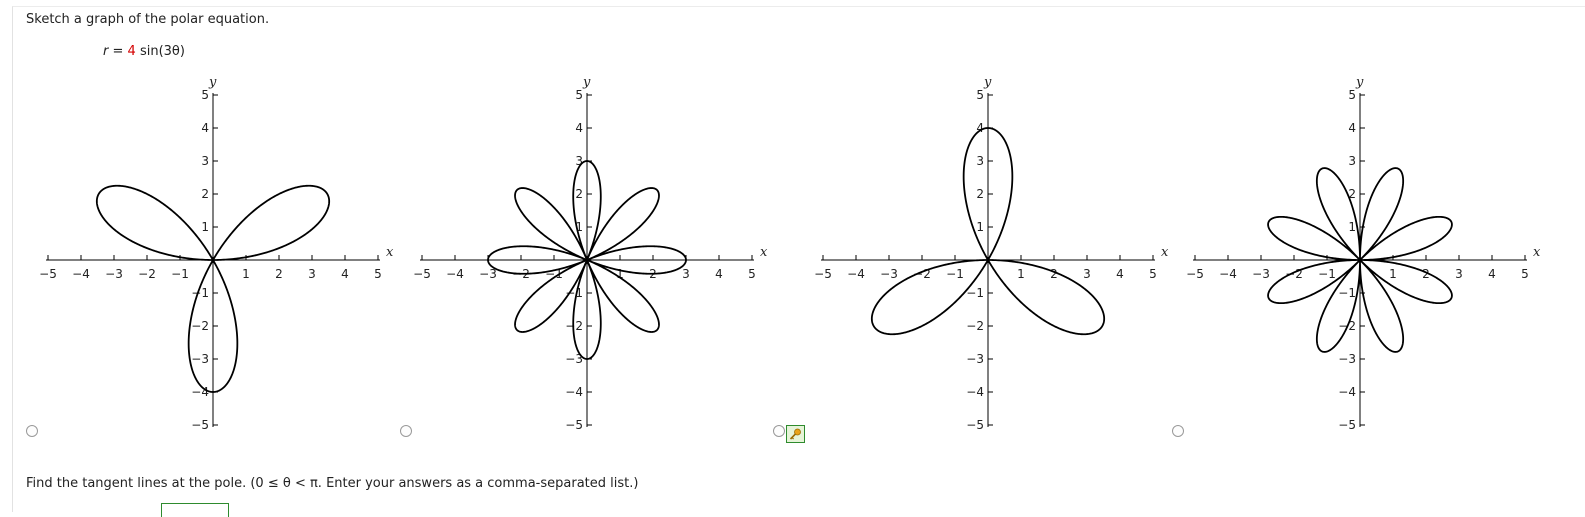 This screenshot has height=517, width=1585. I want to click on radio-option-d, so click(1178, 431).